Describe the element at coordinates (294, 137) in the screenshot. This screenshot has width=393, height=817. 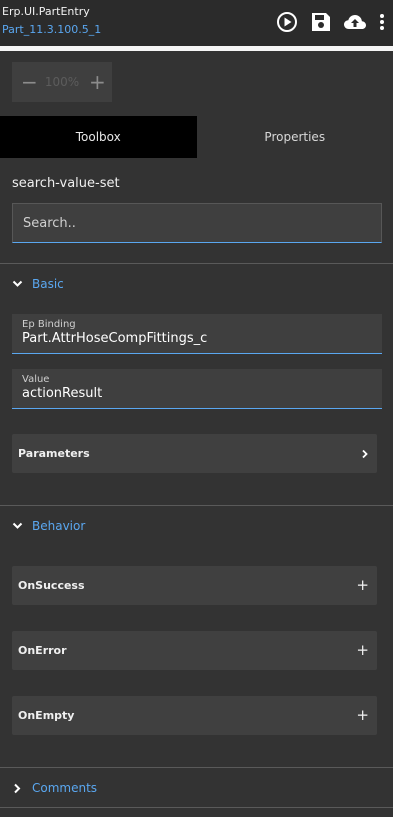
I see `tab-properties: Properties` at that location.